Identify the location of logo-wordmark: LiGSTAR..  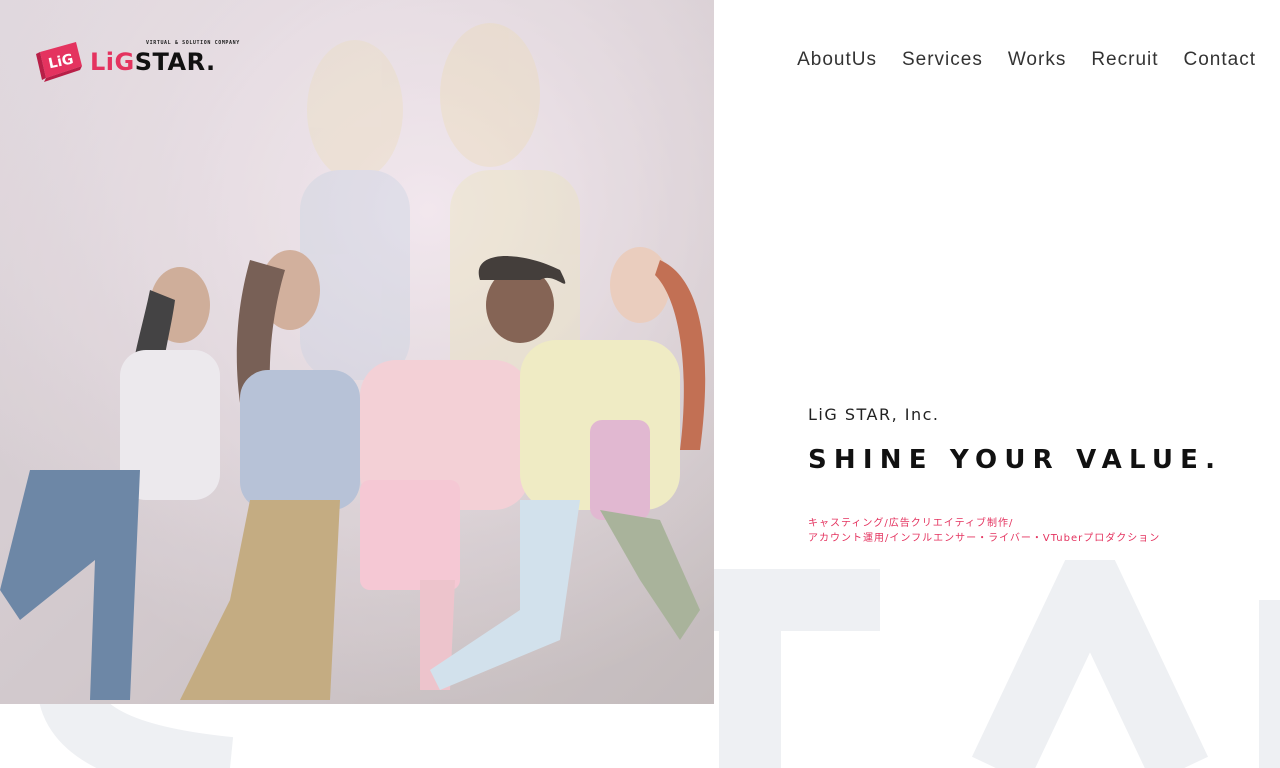
(153, 62).